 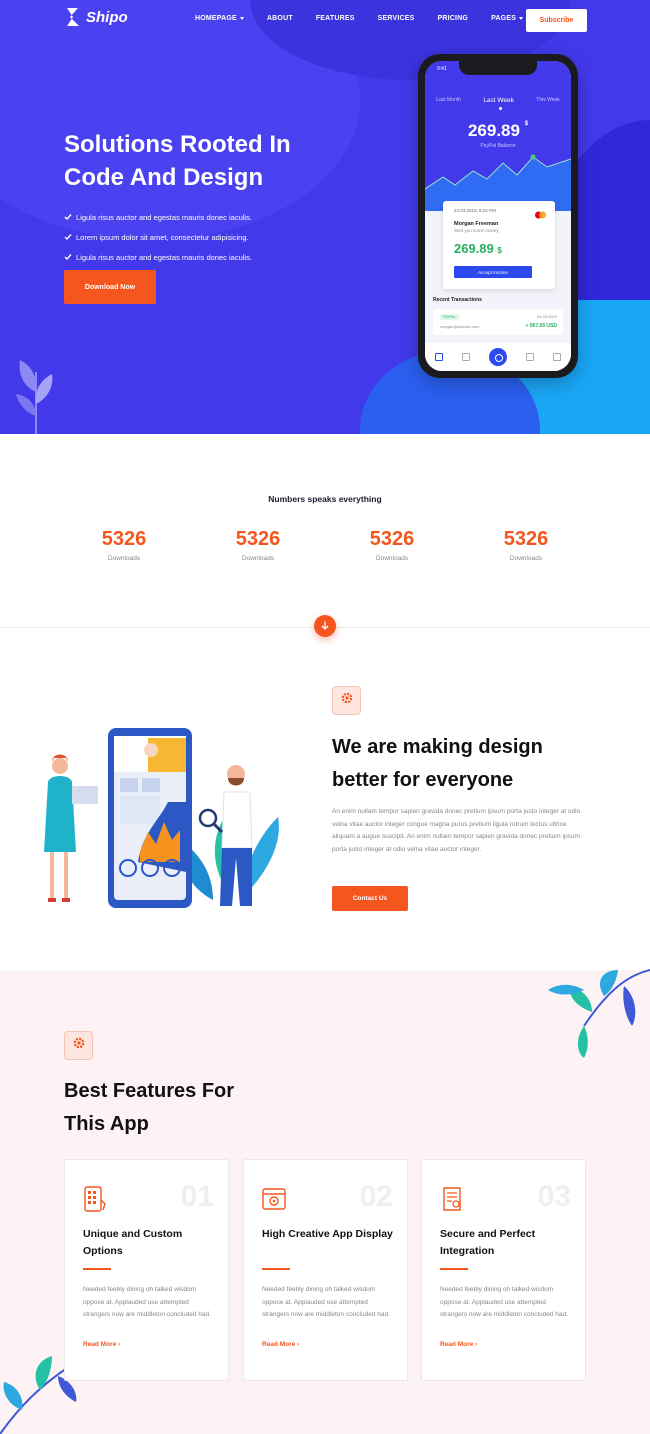 I want to click on tab-last-week: Last Week, so click(x=498, y=100).